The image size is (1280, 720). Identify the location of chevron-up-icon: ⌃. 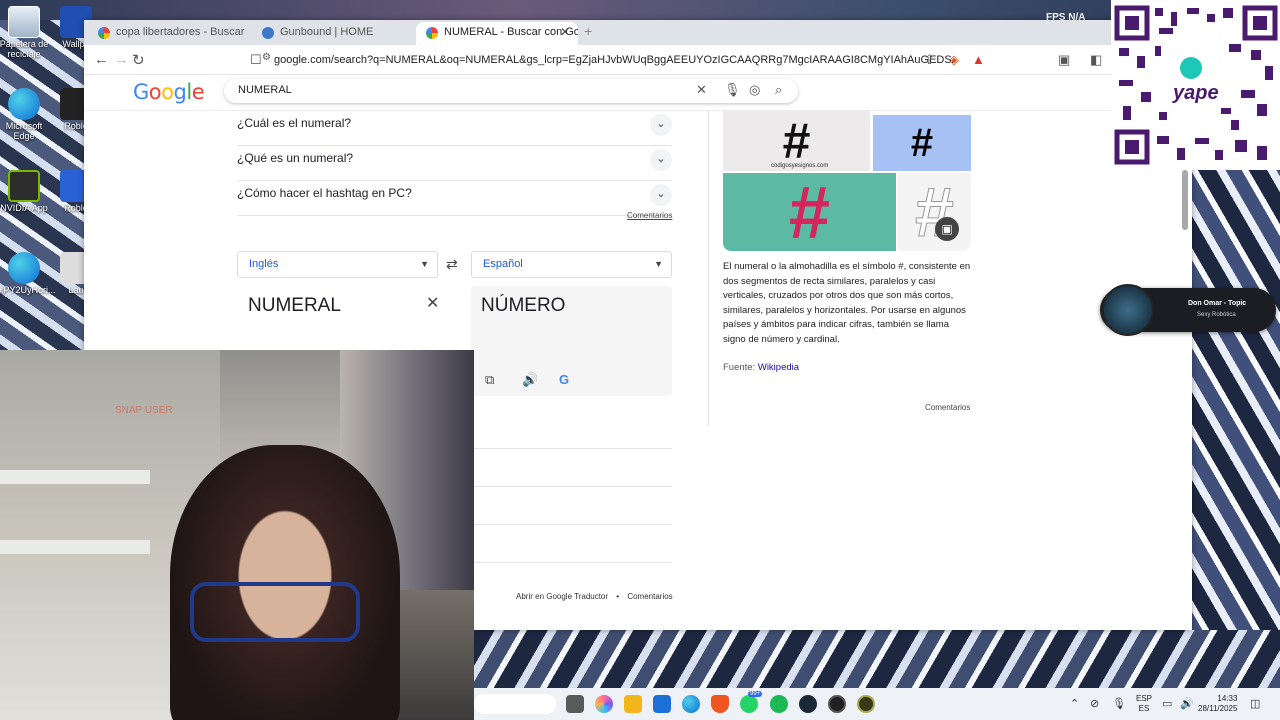
(1074, 703).